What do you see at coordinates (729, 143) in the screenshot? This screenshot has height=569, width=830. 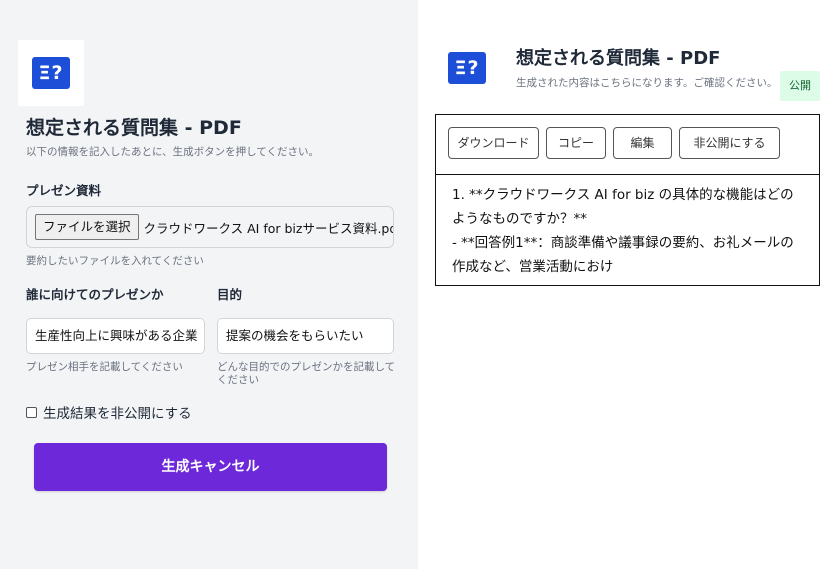 I see `make-private-button: 非公開にする` at bounding box center [729, 143].